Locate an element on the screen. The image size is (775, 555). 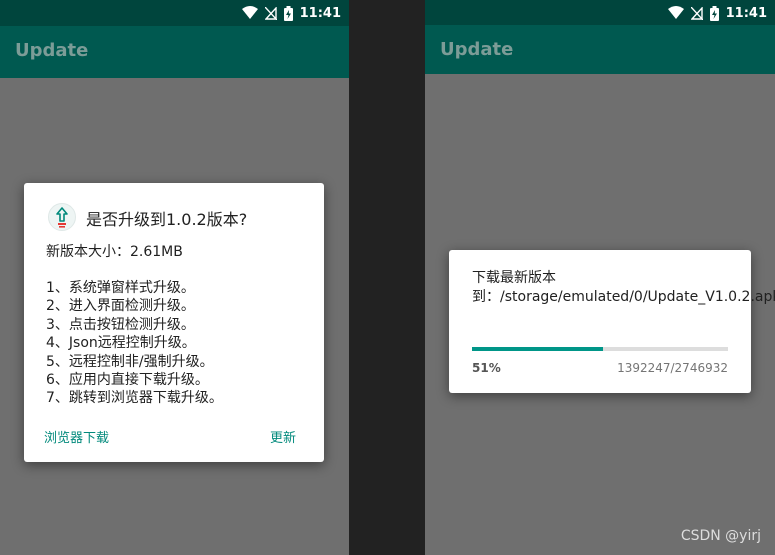
download-bytes: 1392247/2746932 is located at coordinates (672, 368).